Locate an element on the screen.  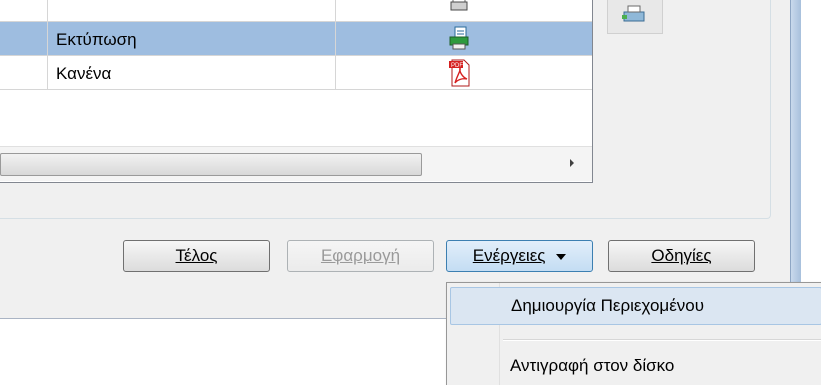
menu-item-label: Δημιουργία Περιεχομένου is located at coordinates (608, 305).